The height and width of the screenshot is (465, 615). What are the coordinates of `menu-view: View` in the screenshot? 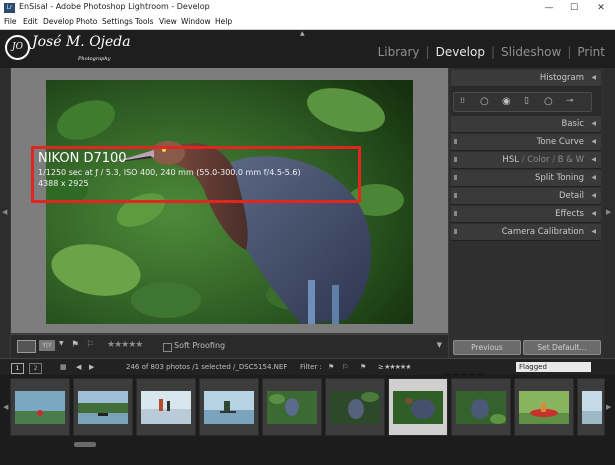 It's located at (168, 21).